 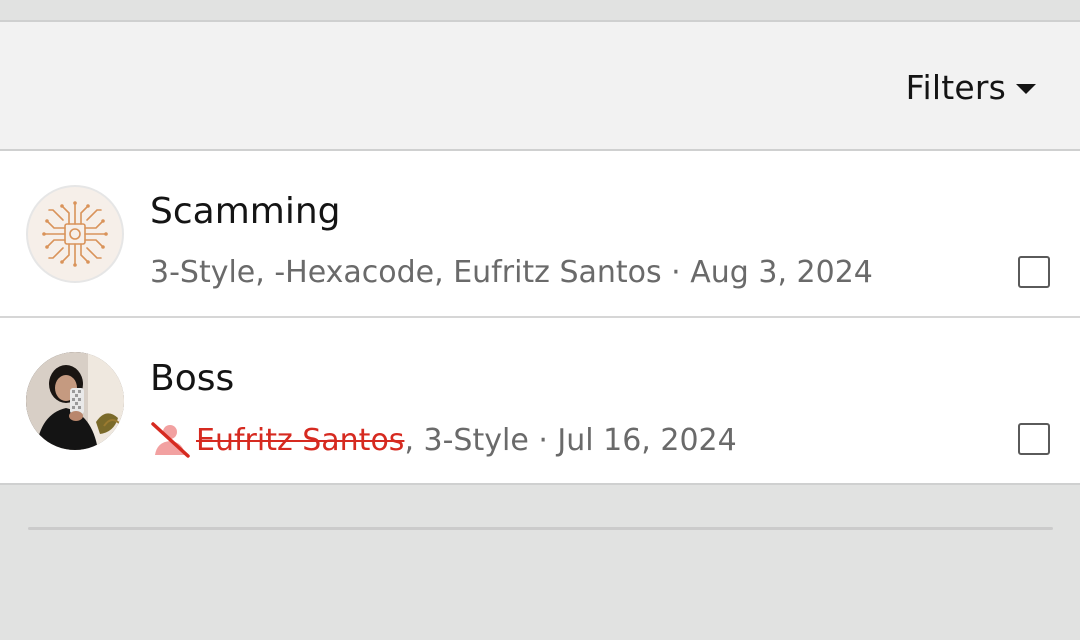 What do you see at coordinates (245, 211) in the screenshot?
I see `conversation-title: Scamming` at bounding box center [245, 211].